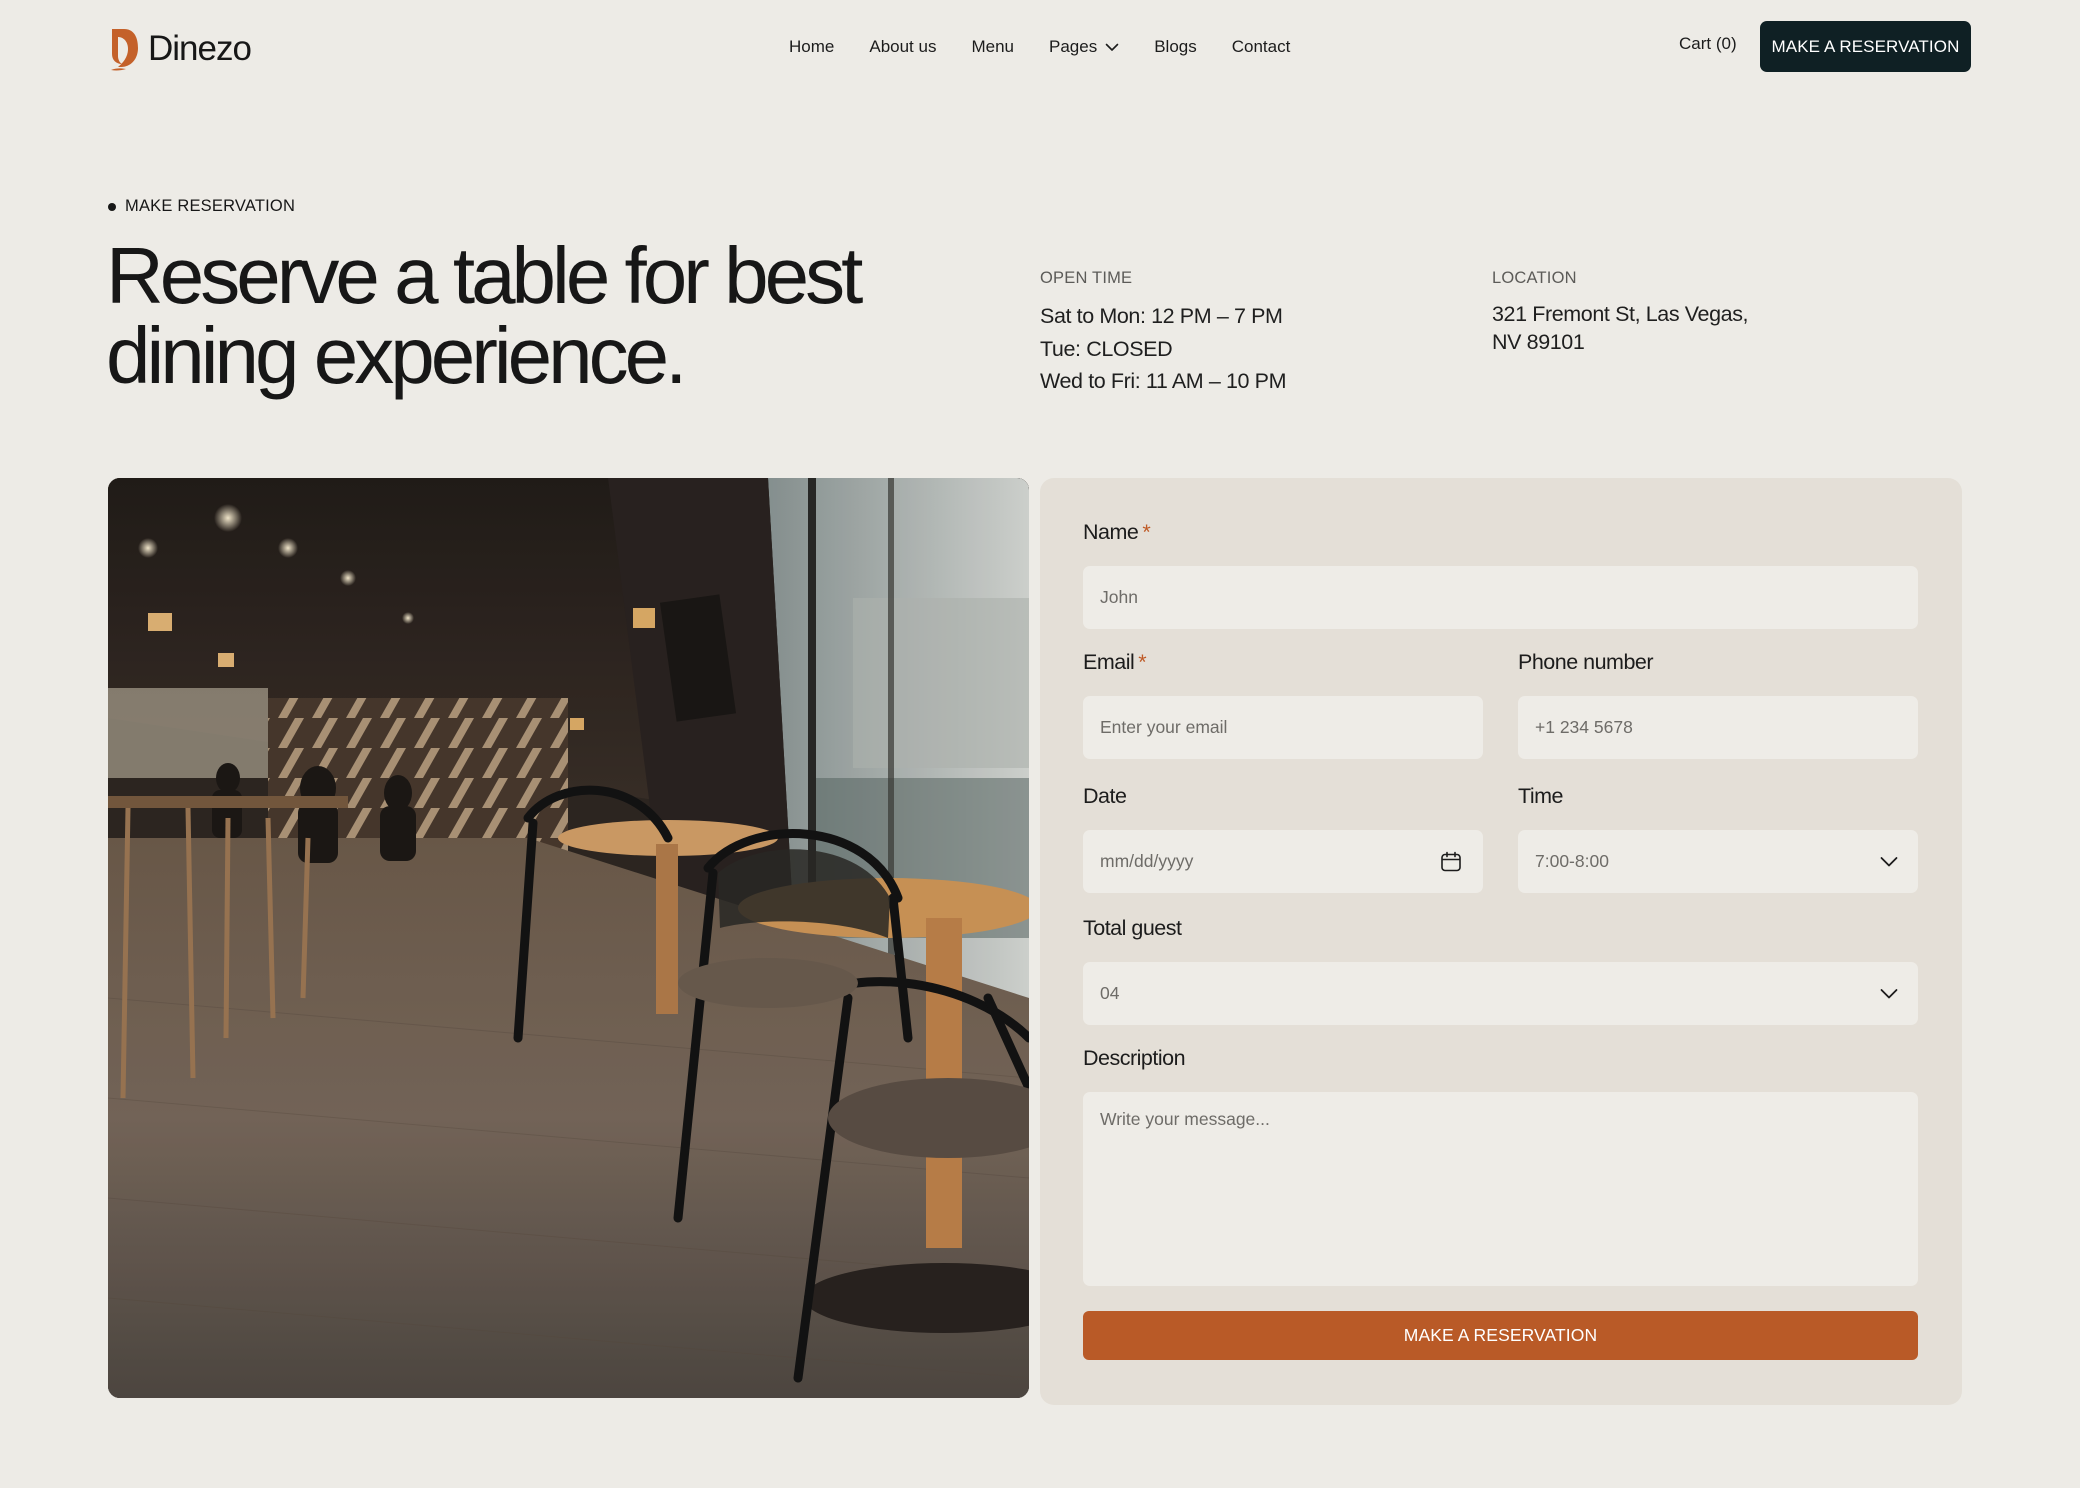 This screenshot has width=2080, height=1488. I want to click on nav-about: About us, so click(902, 47).